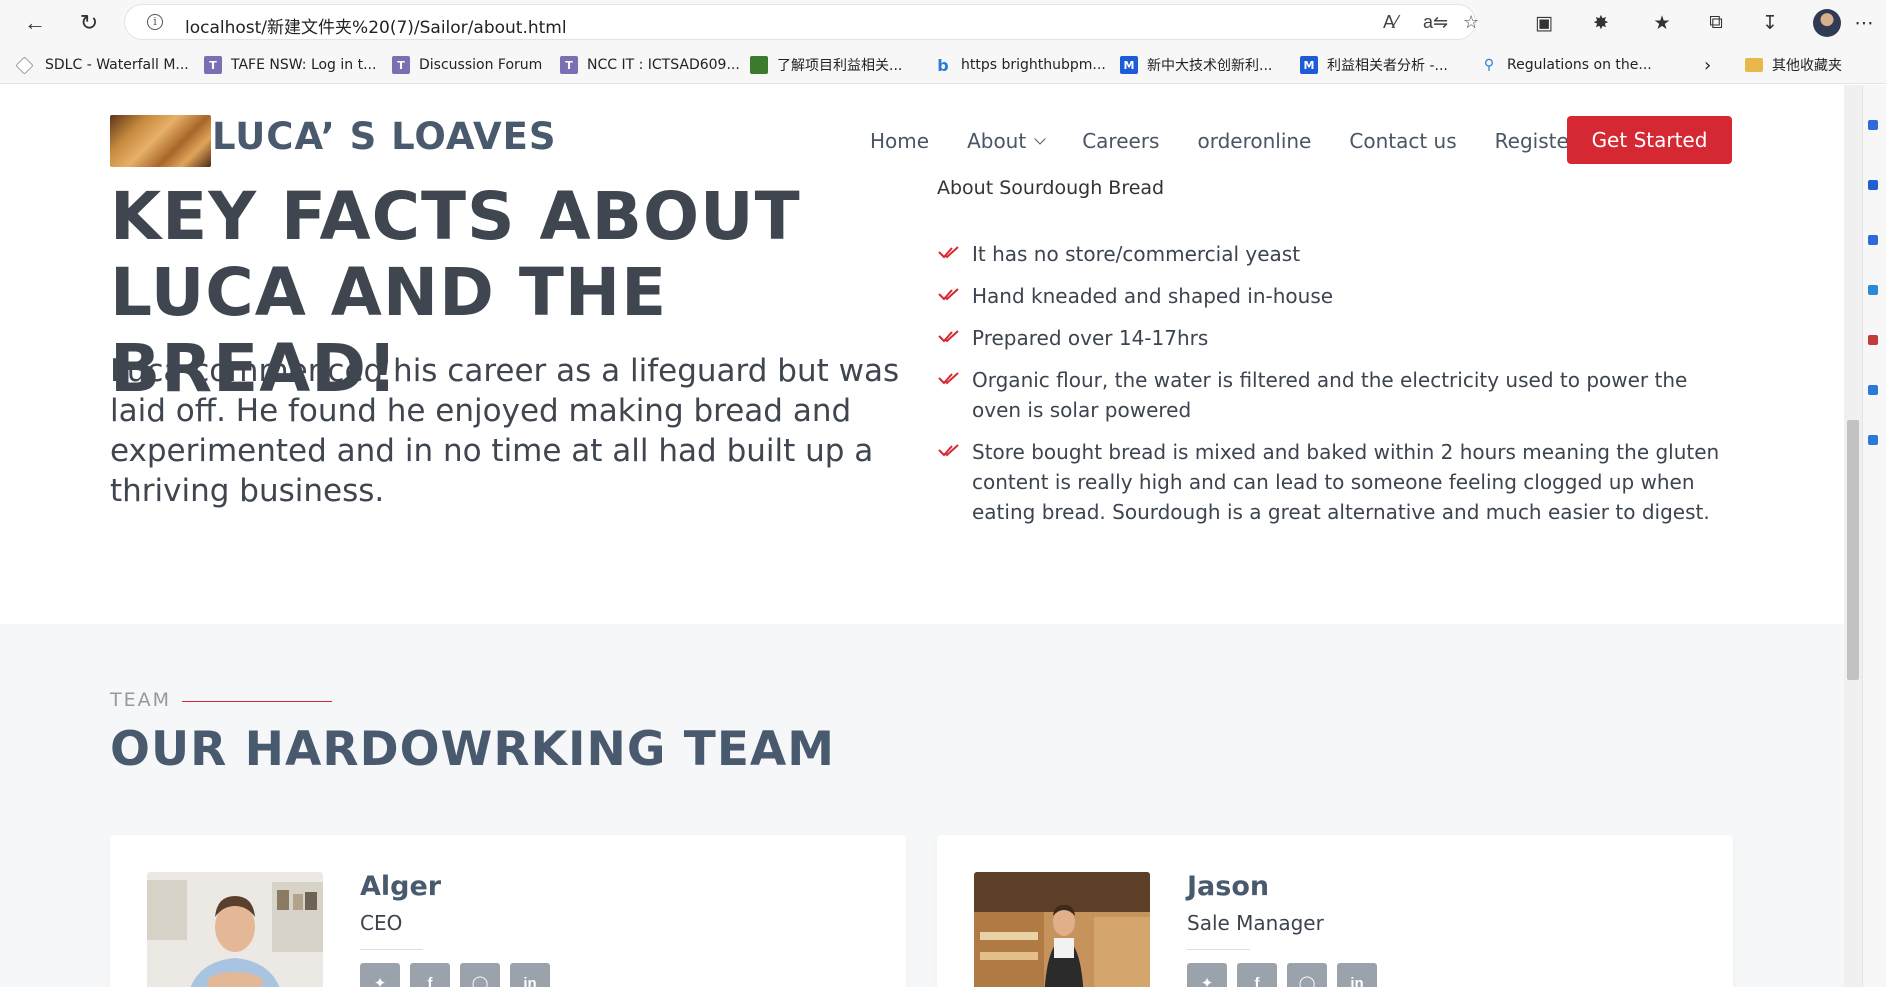 This screenshot has width=1886, height=987. What do you see at coordinates (1435, 22) in the screenshot?
I see `translate-icon: a⇋` at bounding box center [1435, 22].